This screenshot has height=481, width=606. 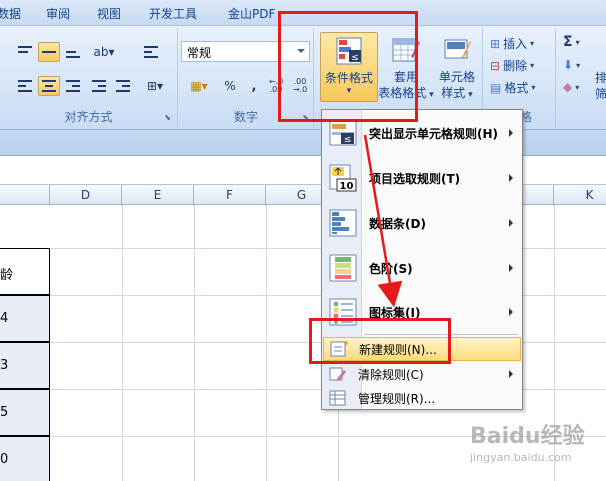 I want to click on watermark-url: jingyan.baidu.com, so click(x=521, y=457).